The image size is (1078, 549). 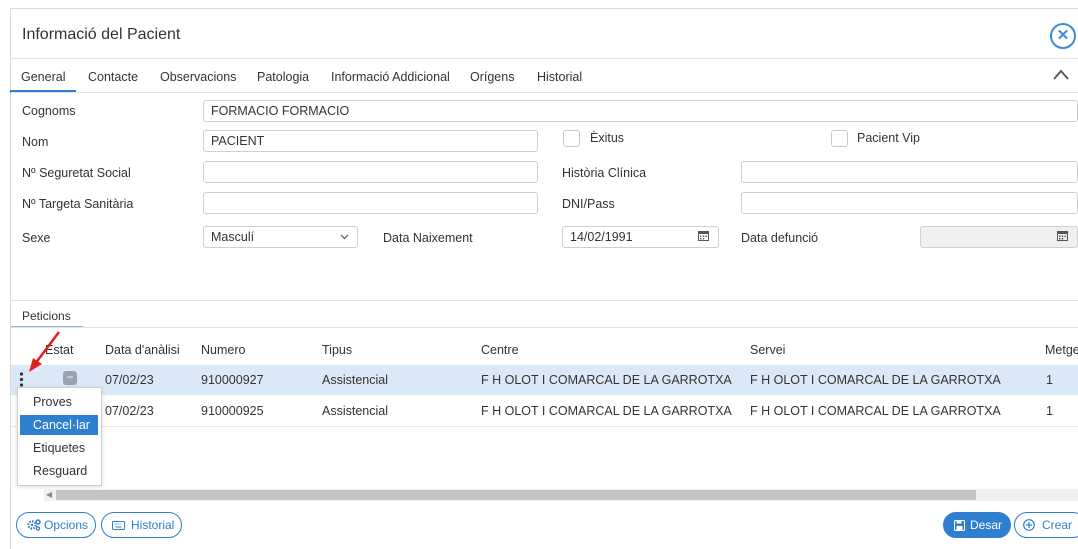 I want to click on tabs-divider, so click(x=544, y=92).